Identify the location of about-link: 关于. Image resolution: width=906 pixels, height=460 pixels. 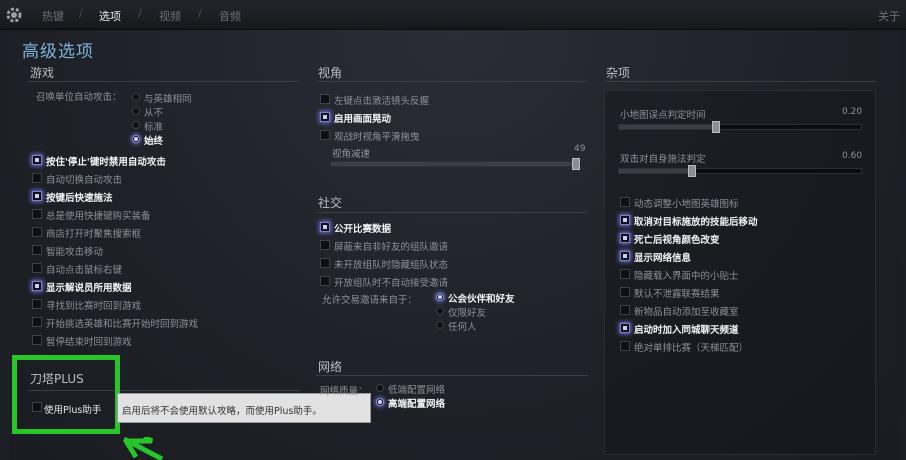
(889, 16).